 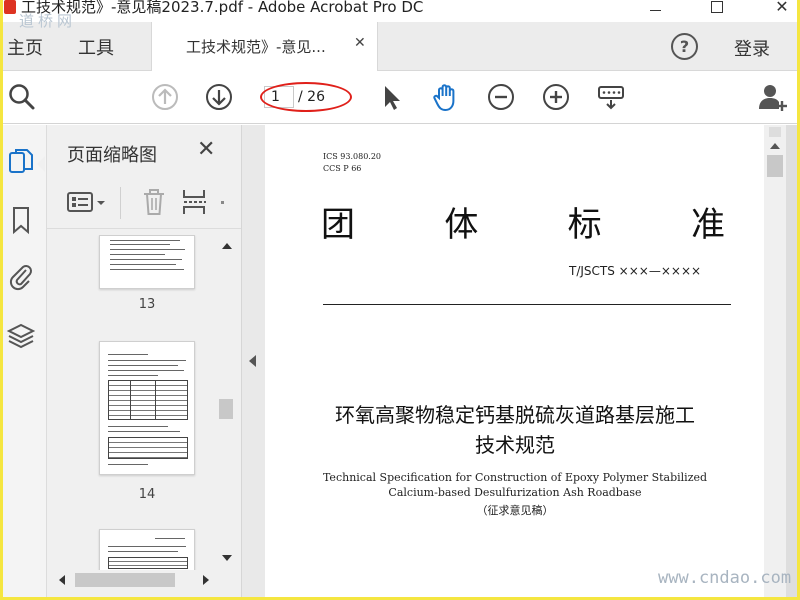 I want to click on collapse-panel-arrow-icon, so click(x=252, y=361).